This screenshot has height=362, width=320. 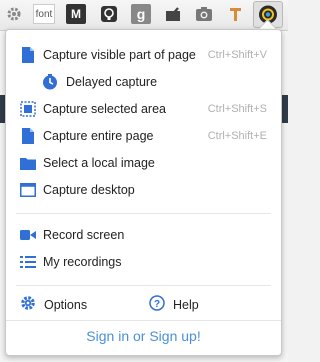 I want to click on camera-extension-icon, so click(x=204, y=14).